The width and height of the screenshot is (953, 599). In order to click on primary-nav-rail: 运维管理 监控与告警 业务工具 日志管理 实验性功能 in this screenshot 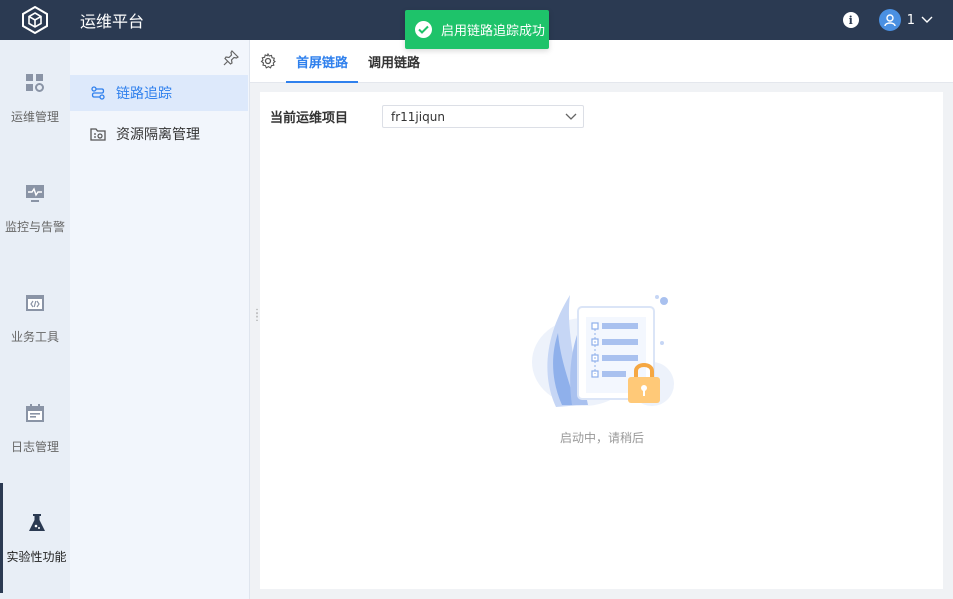, I will do `click(35, 319)`.